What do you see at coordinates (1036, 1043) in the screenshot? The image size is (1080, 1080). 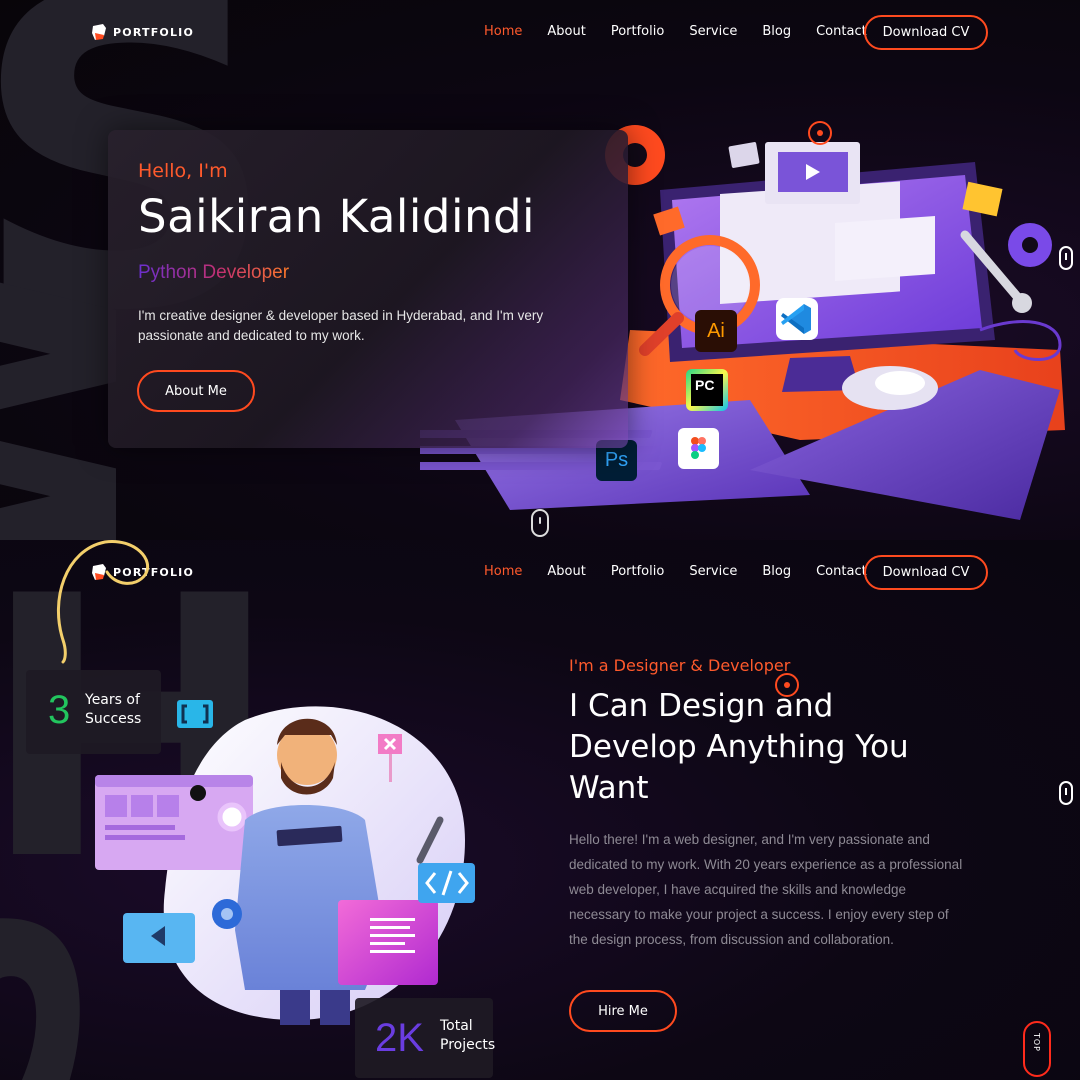 I see `back-to-top-label: TOP` at bounding box center [1036, 1043].